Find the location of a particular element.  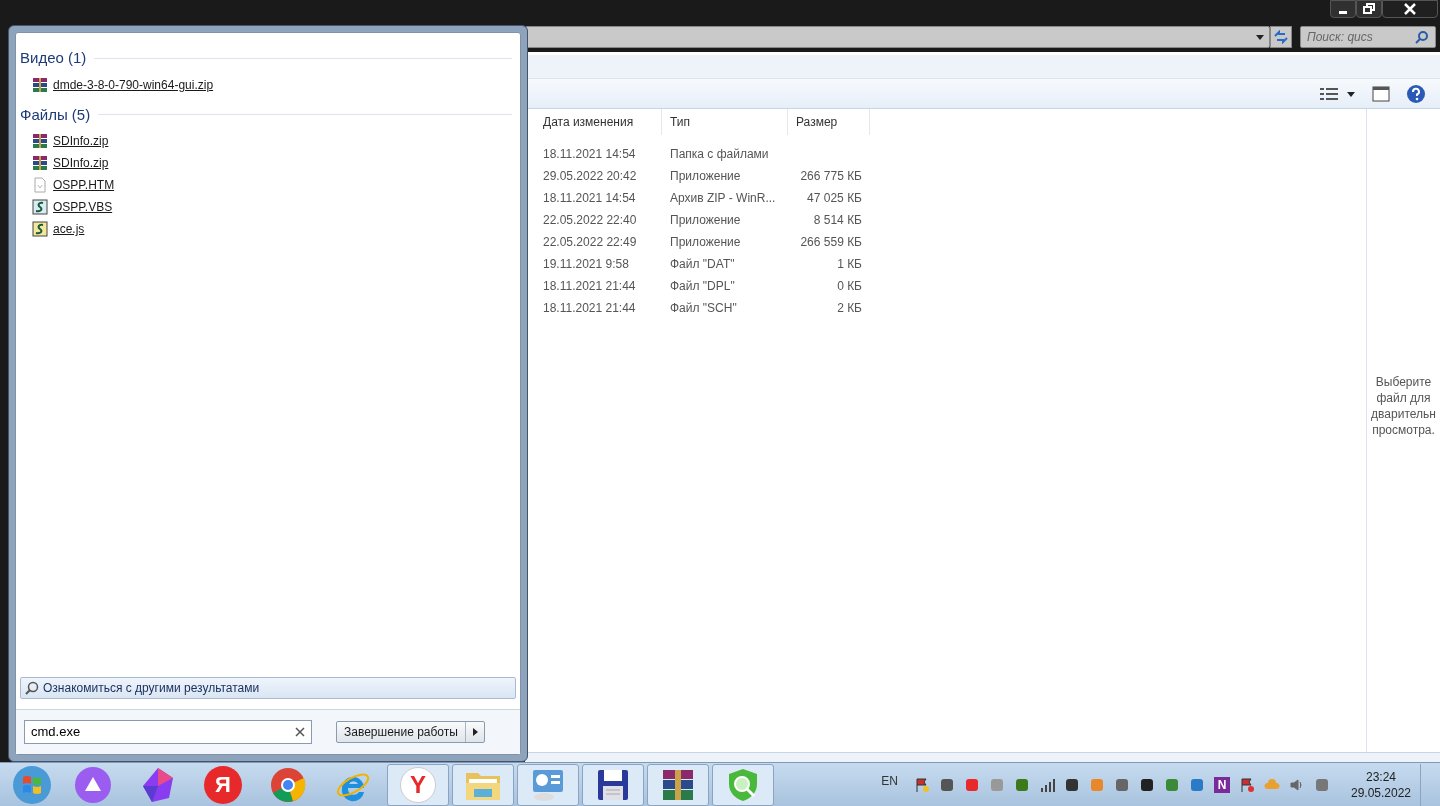

taskbar-button: Я is located at coordinates (223, 784).